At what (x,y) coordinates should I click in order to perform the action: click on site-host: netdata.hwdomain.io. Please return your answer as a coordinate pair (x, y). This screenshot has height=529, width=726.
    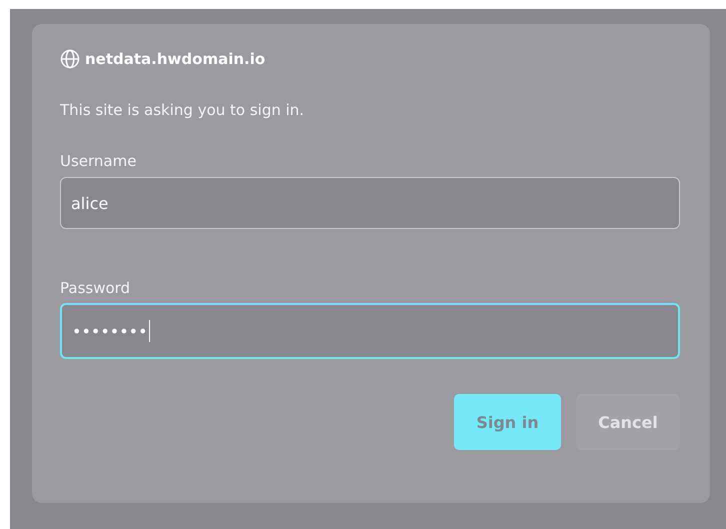
    Looking at the image, I should click on (175, 59).